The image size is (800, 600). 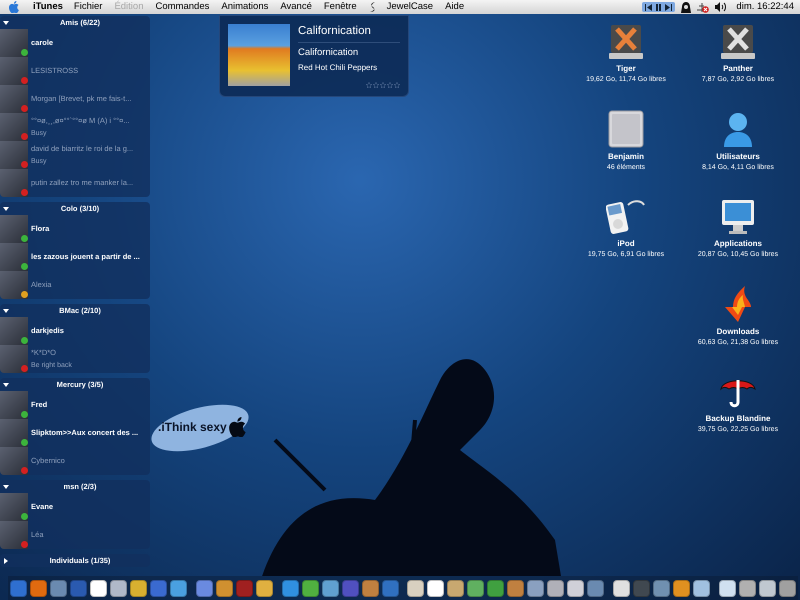 I want to click on hooded-figure-icon, so click(x=686, y=7).